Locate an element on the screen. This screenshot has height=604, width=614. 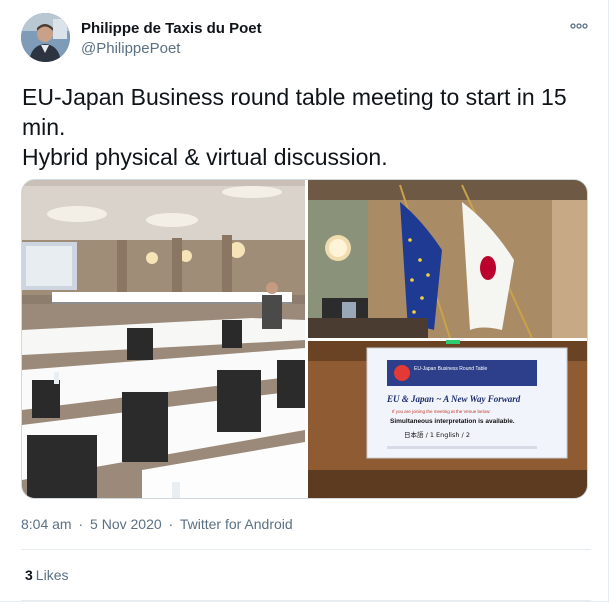
tweet-date: 5 Nov 2020 is located at coordinates (126, 524).